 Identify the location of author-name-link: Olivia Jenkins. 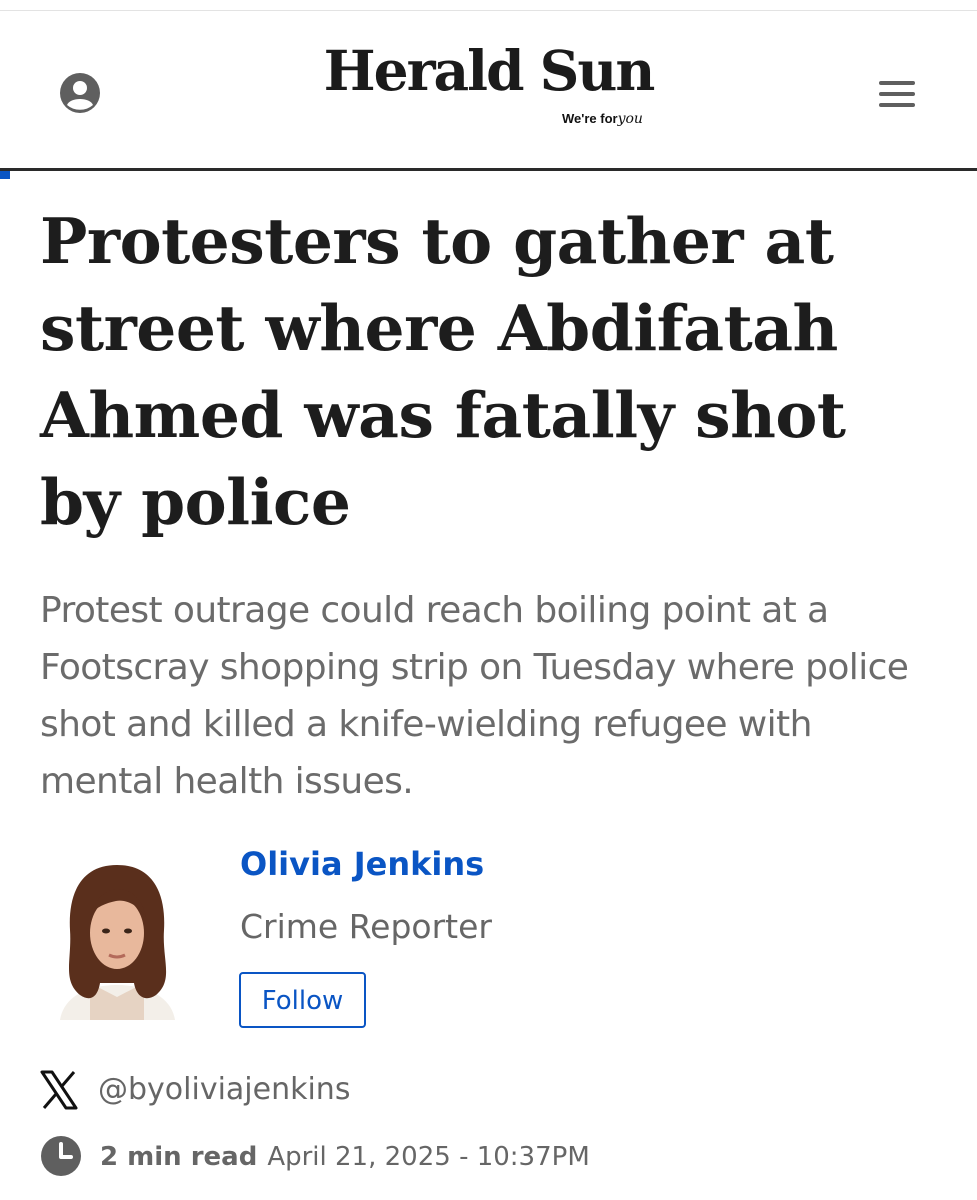
(362, 864).